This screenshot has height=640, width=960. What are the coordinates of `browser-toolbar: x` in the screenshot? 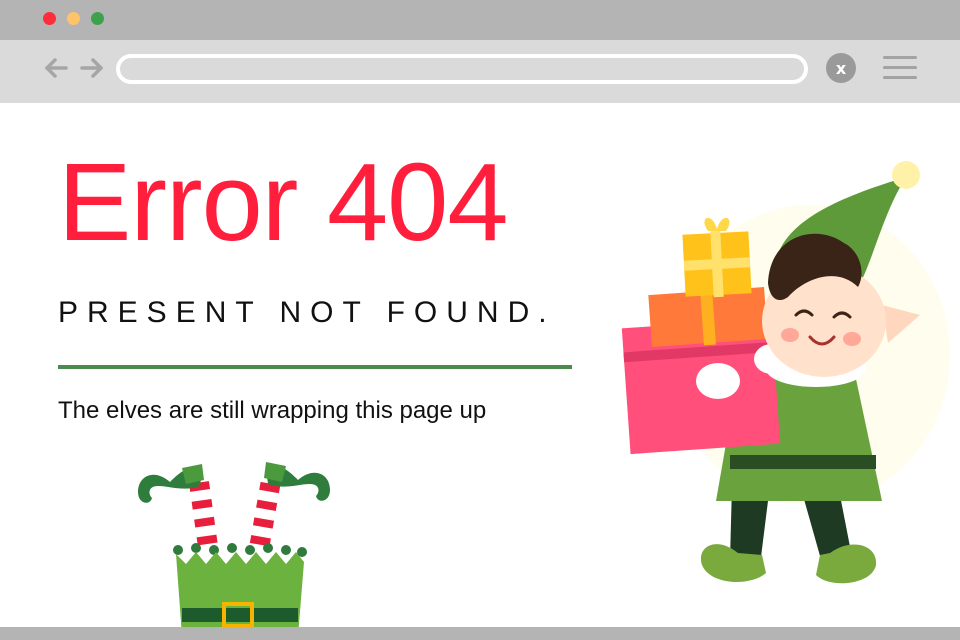 It's located at (480, 71).